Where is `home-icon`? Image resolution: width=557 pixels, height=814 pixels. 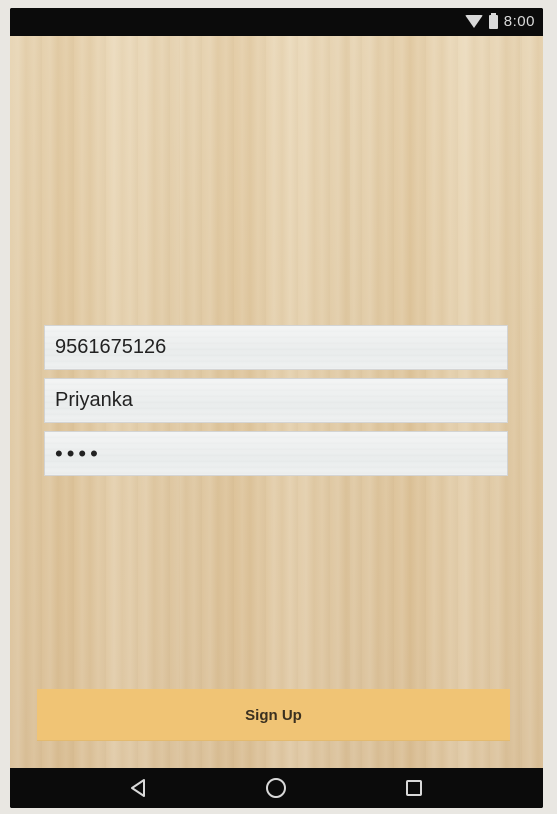
home-icon is located at coordinates (276, 788).